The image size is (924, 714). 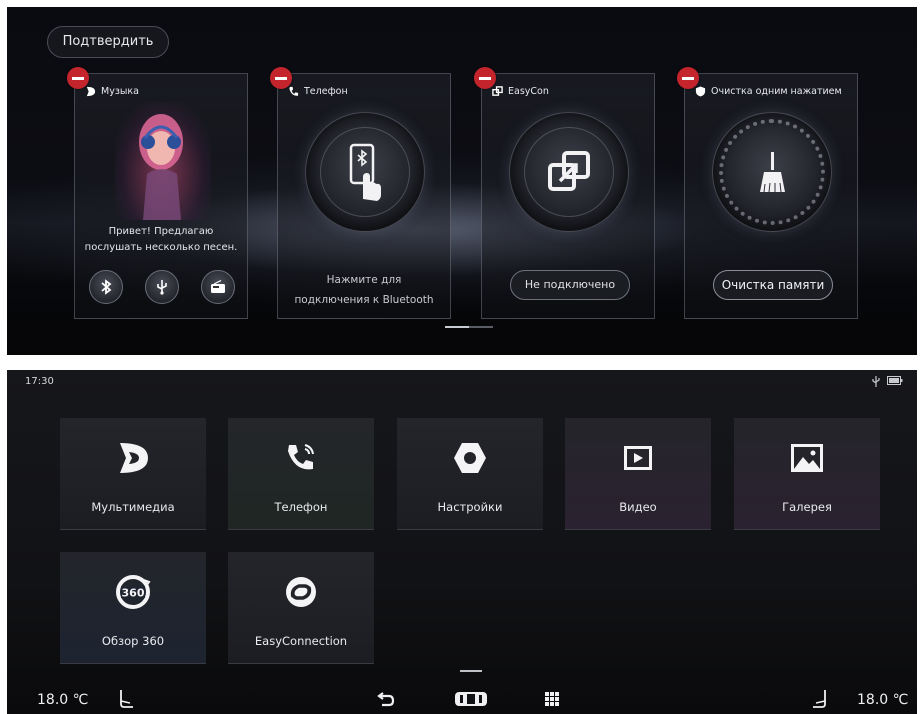 I want to click on app-label-view-360: Обзор 360, so click(x=133, y=641).